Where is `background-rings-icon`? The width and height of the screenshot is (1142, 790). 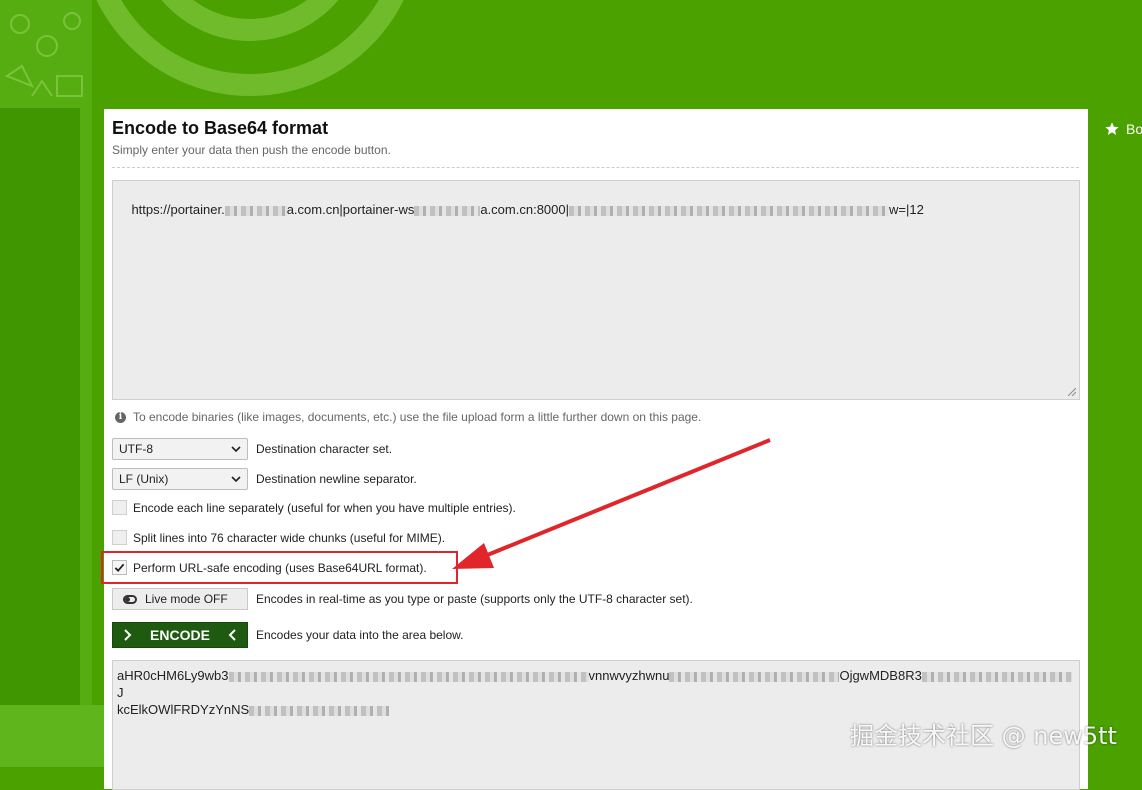
background-rings-icon is located at coordinates (250, 48).